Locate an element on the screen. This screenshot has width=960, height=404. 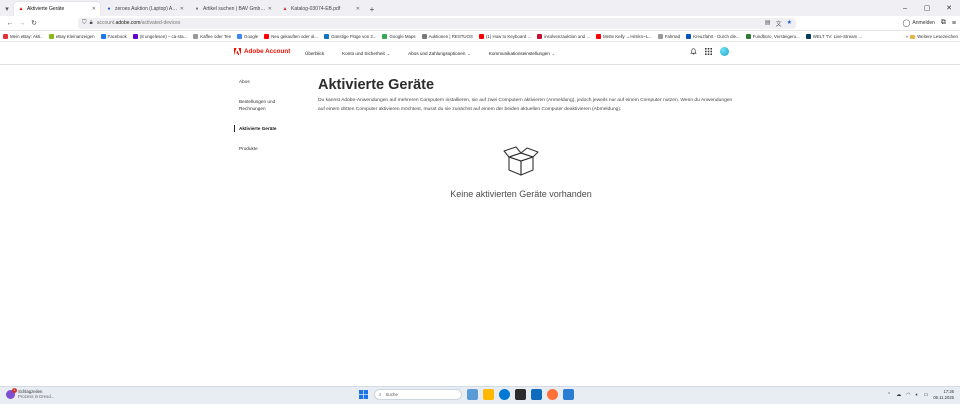
browser-tab: ● Artikel suchen | BAV GmbH Verste✕ is located at coordinates (233, 9).